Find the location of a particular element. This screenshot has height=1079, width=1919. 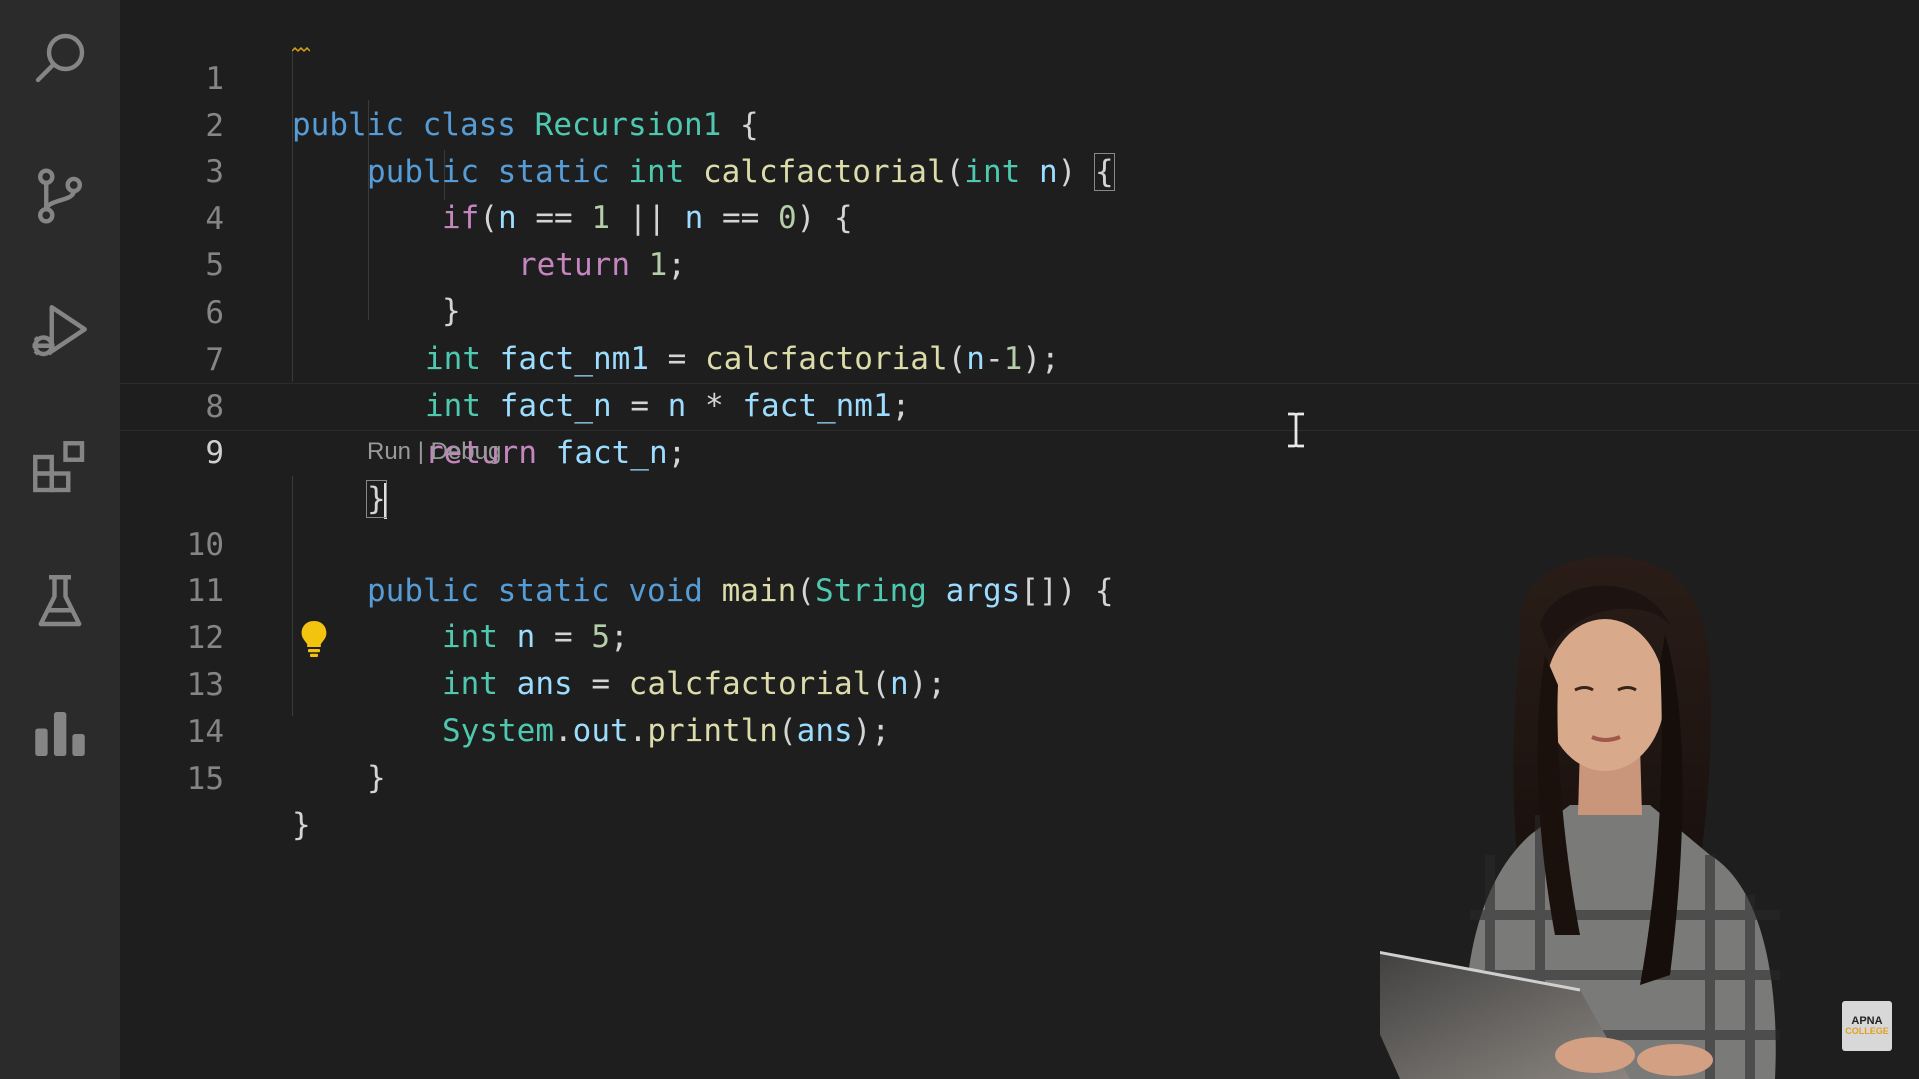

activity-bar is located at coordinates (60, 539).